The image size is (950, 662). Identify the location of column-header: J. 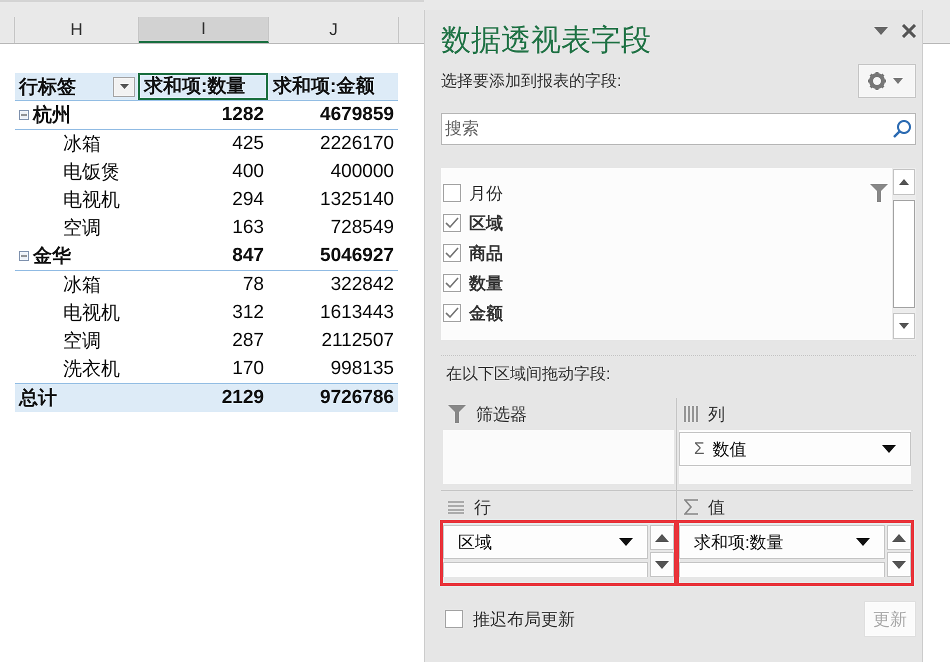
(334, 30).